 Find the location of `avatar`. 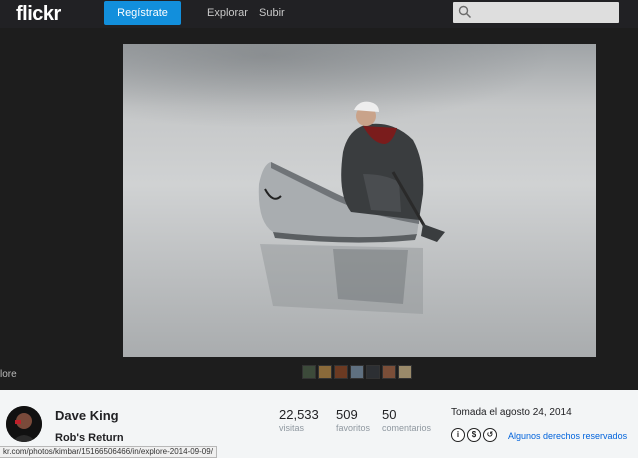

avatar is located at coordinates (24, 424).